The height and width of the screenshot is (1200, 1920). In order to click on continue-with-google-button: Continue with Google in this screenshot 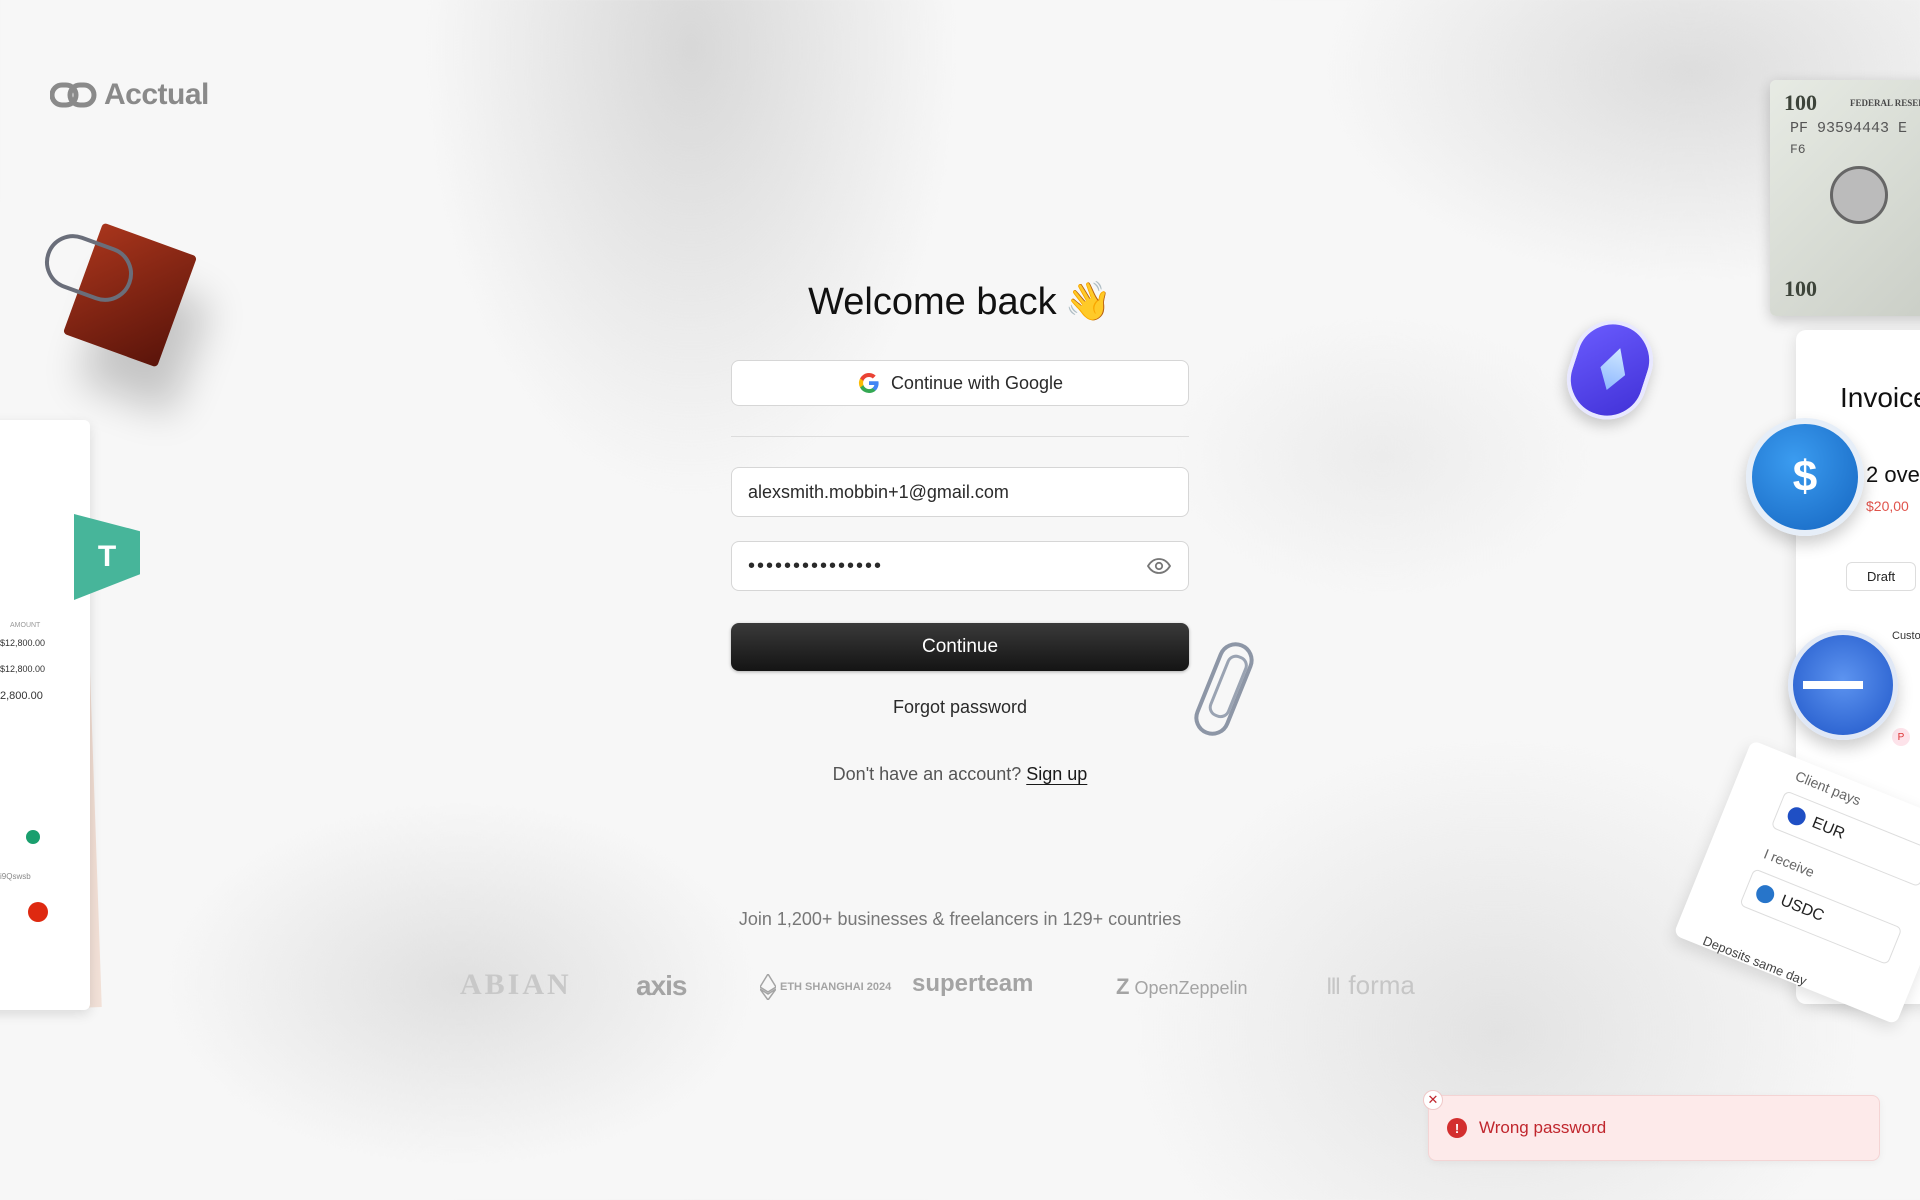, I will do `click(960, 383)`.